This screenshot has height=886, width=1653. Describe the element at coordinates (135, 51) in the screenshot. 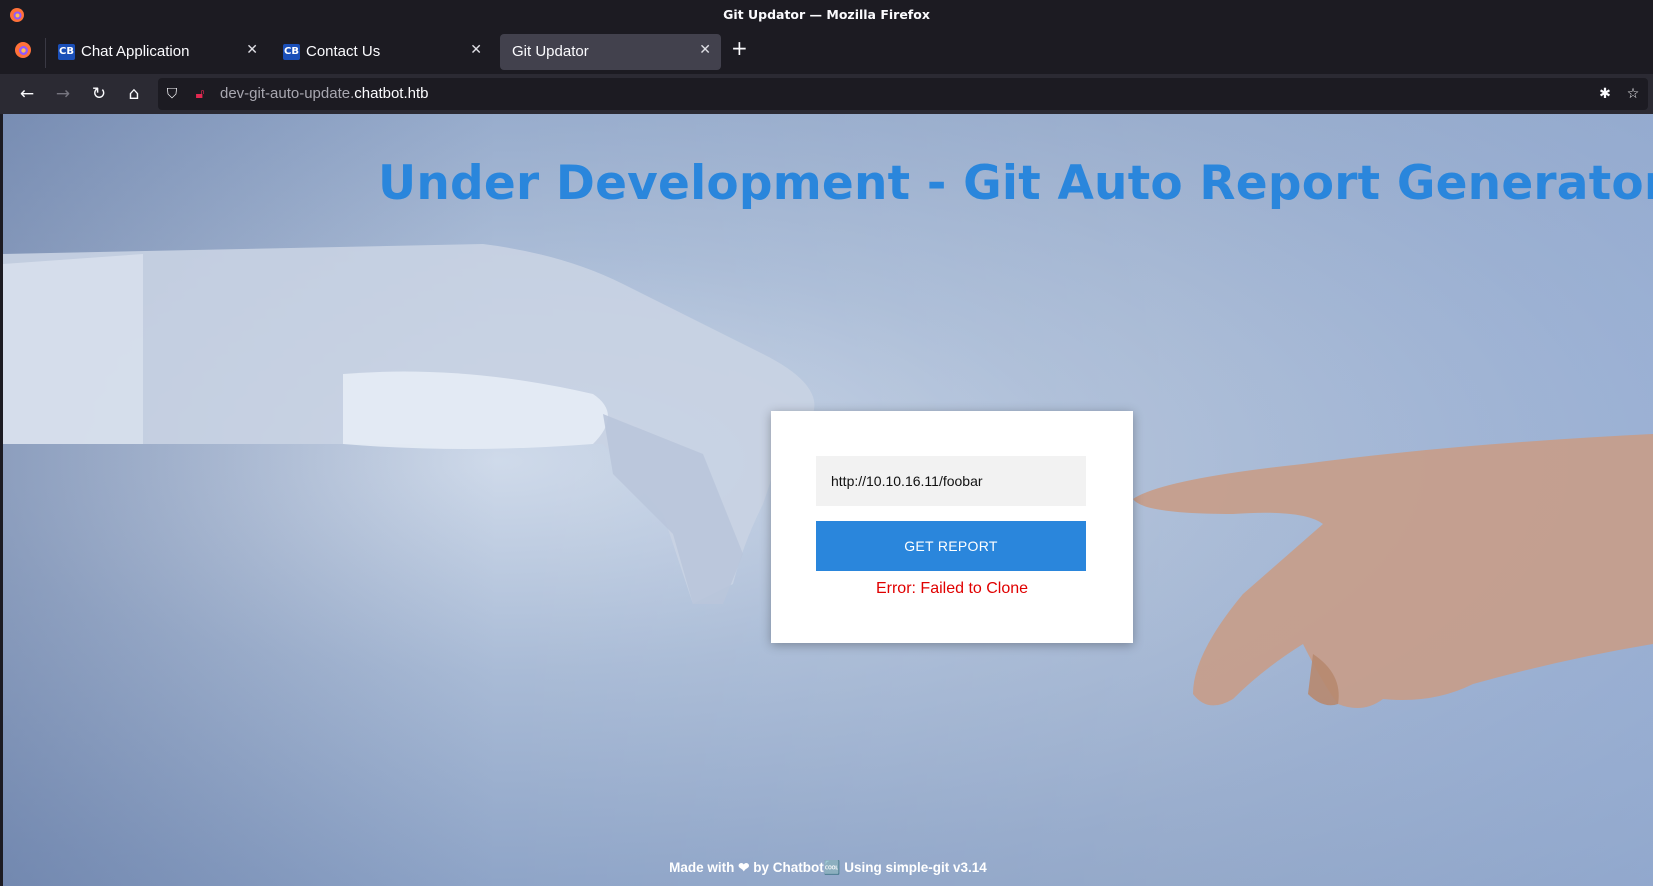

I see `tab-label: Chat Application` at that location.